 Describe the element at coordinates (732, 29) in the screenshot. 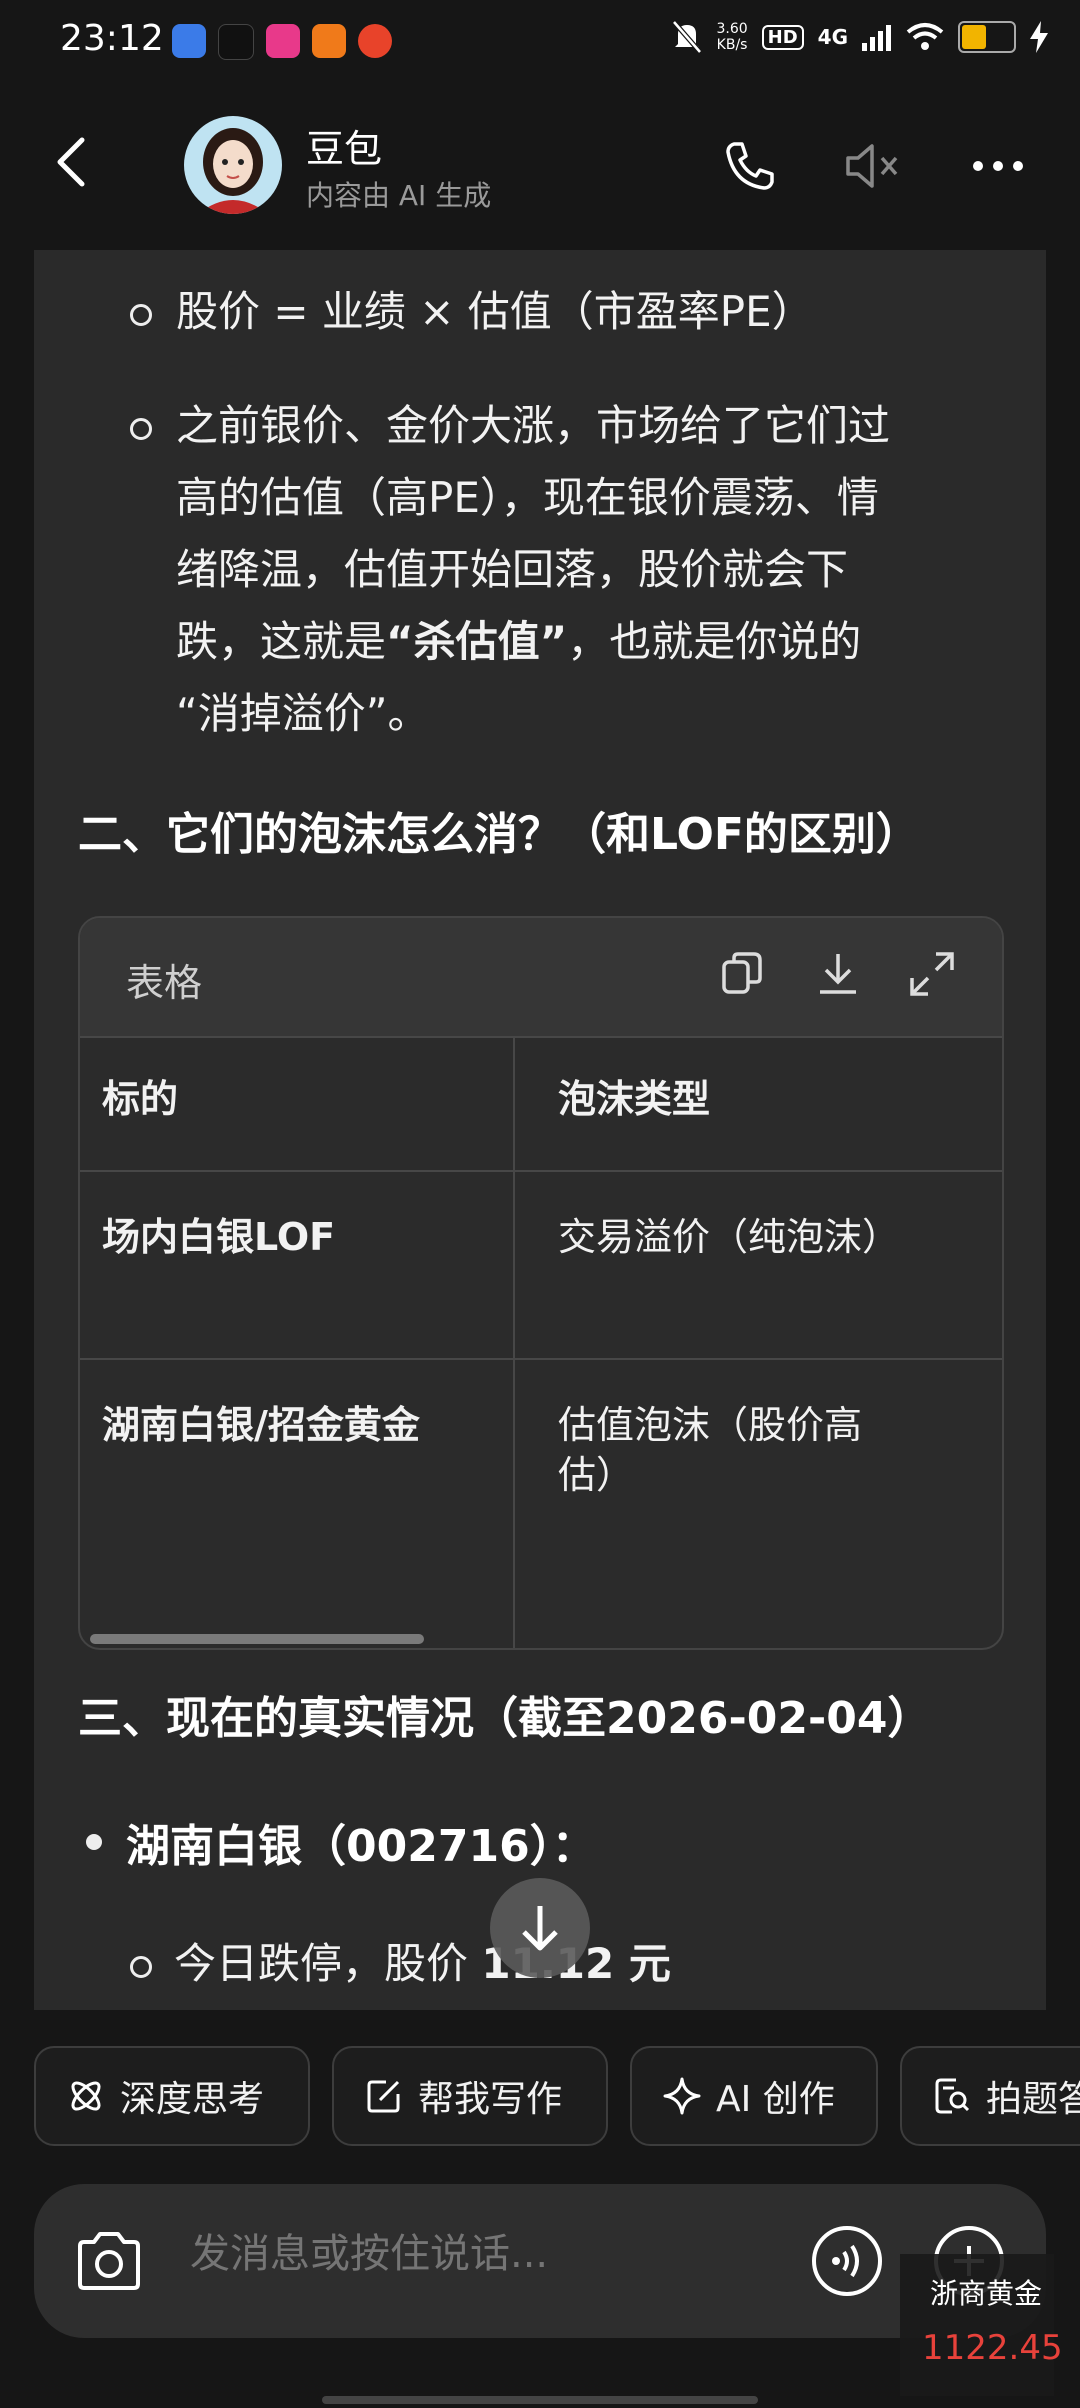

I see `net-speed-value: 3.60` at that location.